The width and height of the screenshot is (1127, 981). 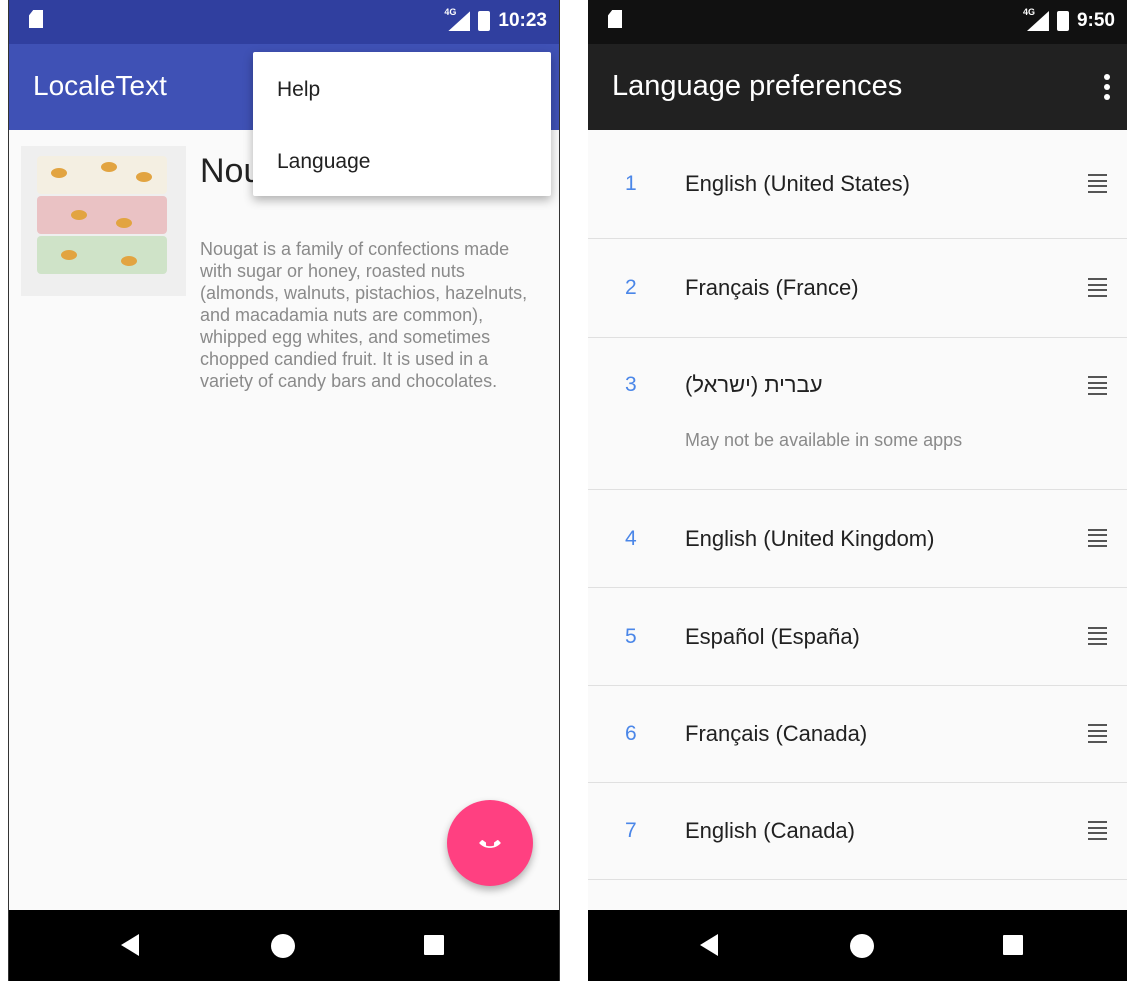 I want to click on menu-item-help: Help, so click(x=298, y=90).